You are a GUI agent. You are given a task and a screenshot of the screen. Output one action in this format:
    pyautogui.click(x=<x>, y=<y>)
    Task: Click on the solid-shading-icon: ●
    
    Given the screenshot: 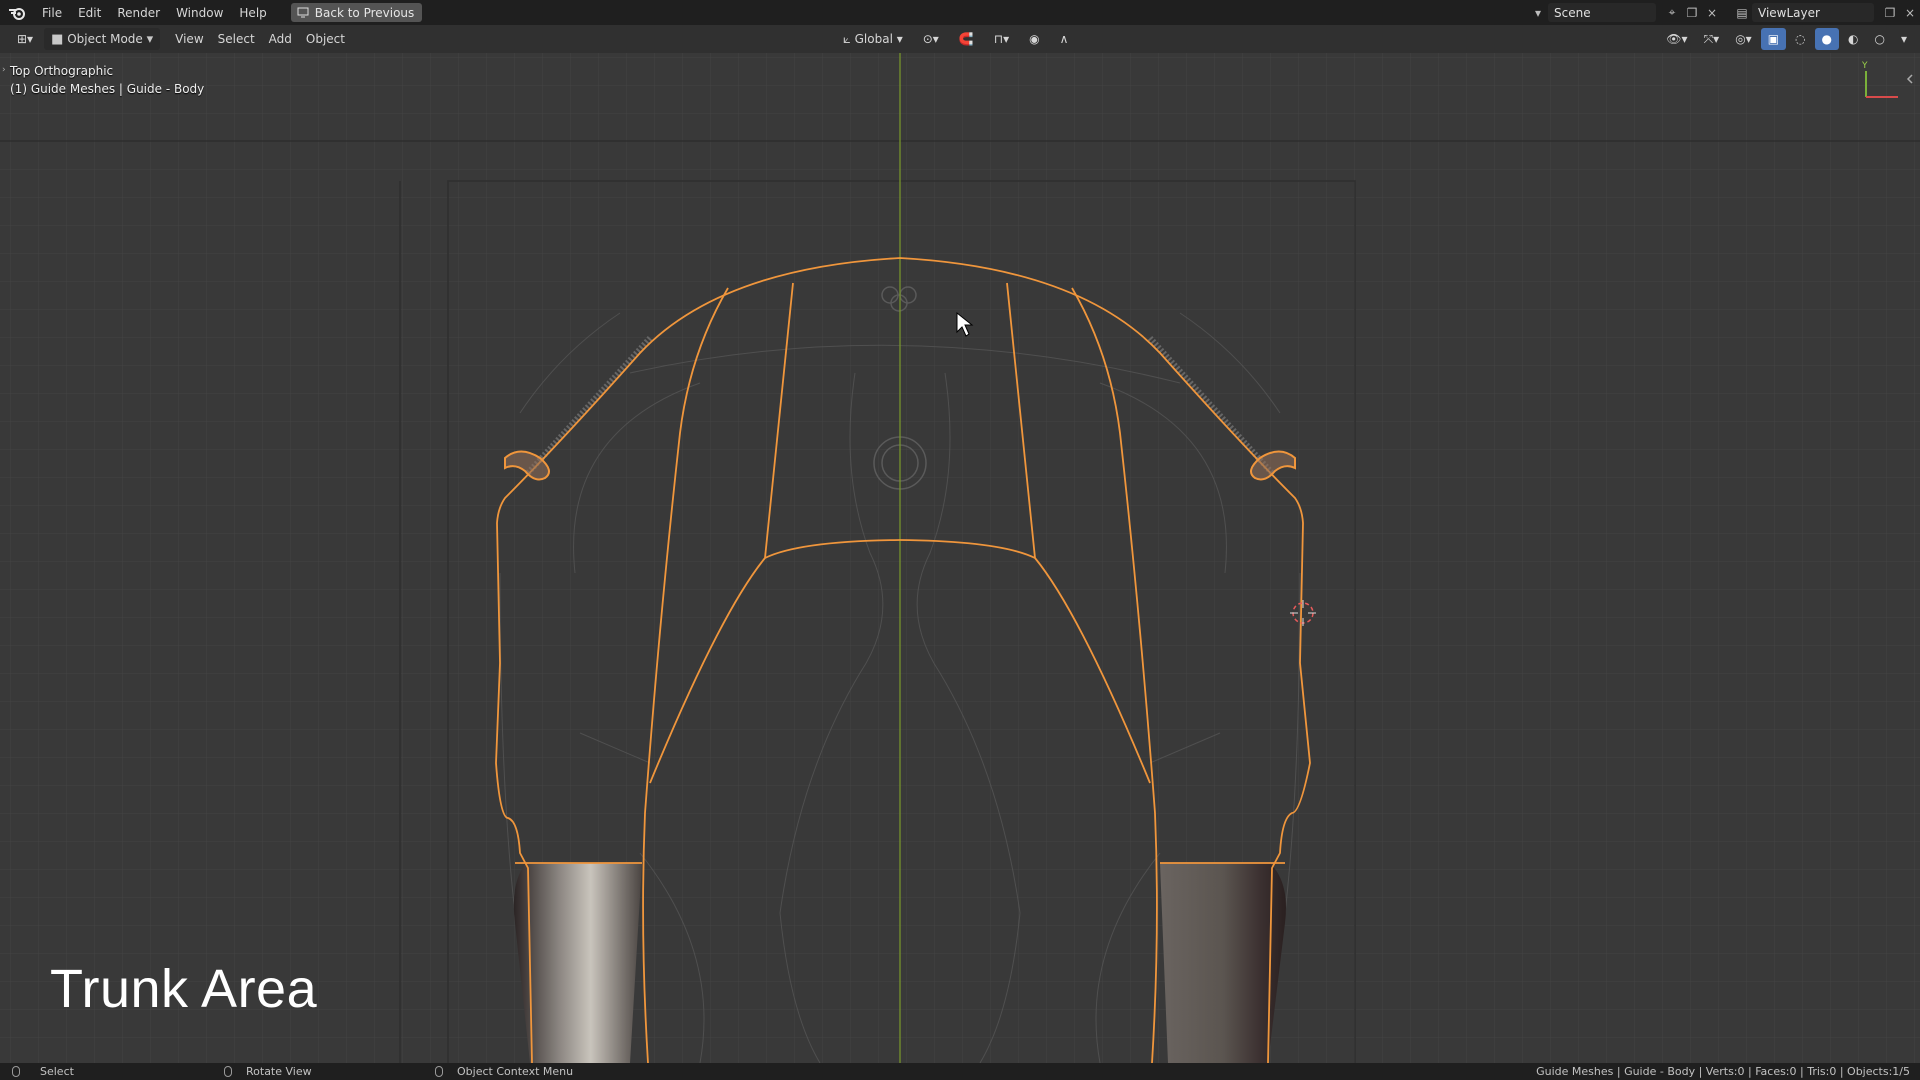 What is the action you would take?
    pyautogui.click(x=1826, y=39)
    